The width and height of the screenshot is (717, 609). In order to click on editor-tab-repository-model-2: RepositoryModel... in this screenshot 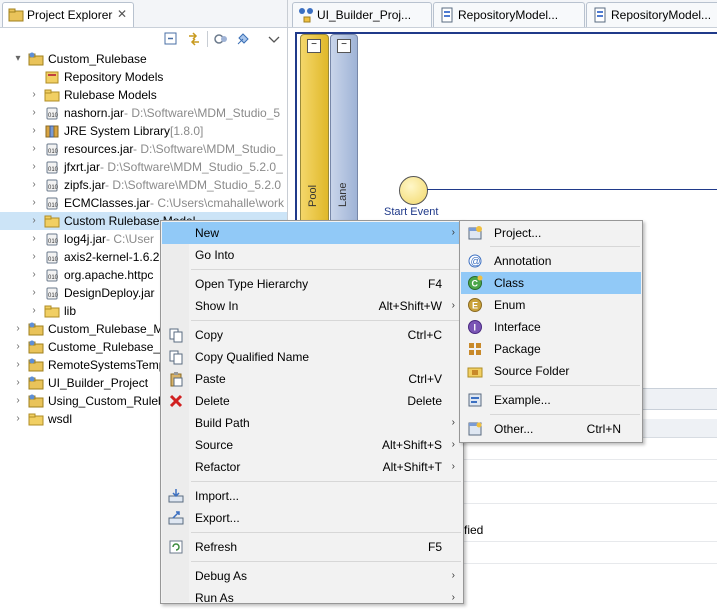, I will do `click(651, 14)`.